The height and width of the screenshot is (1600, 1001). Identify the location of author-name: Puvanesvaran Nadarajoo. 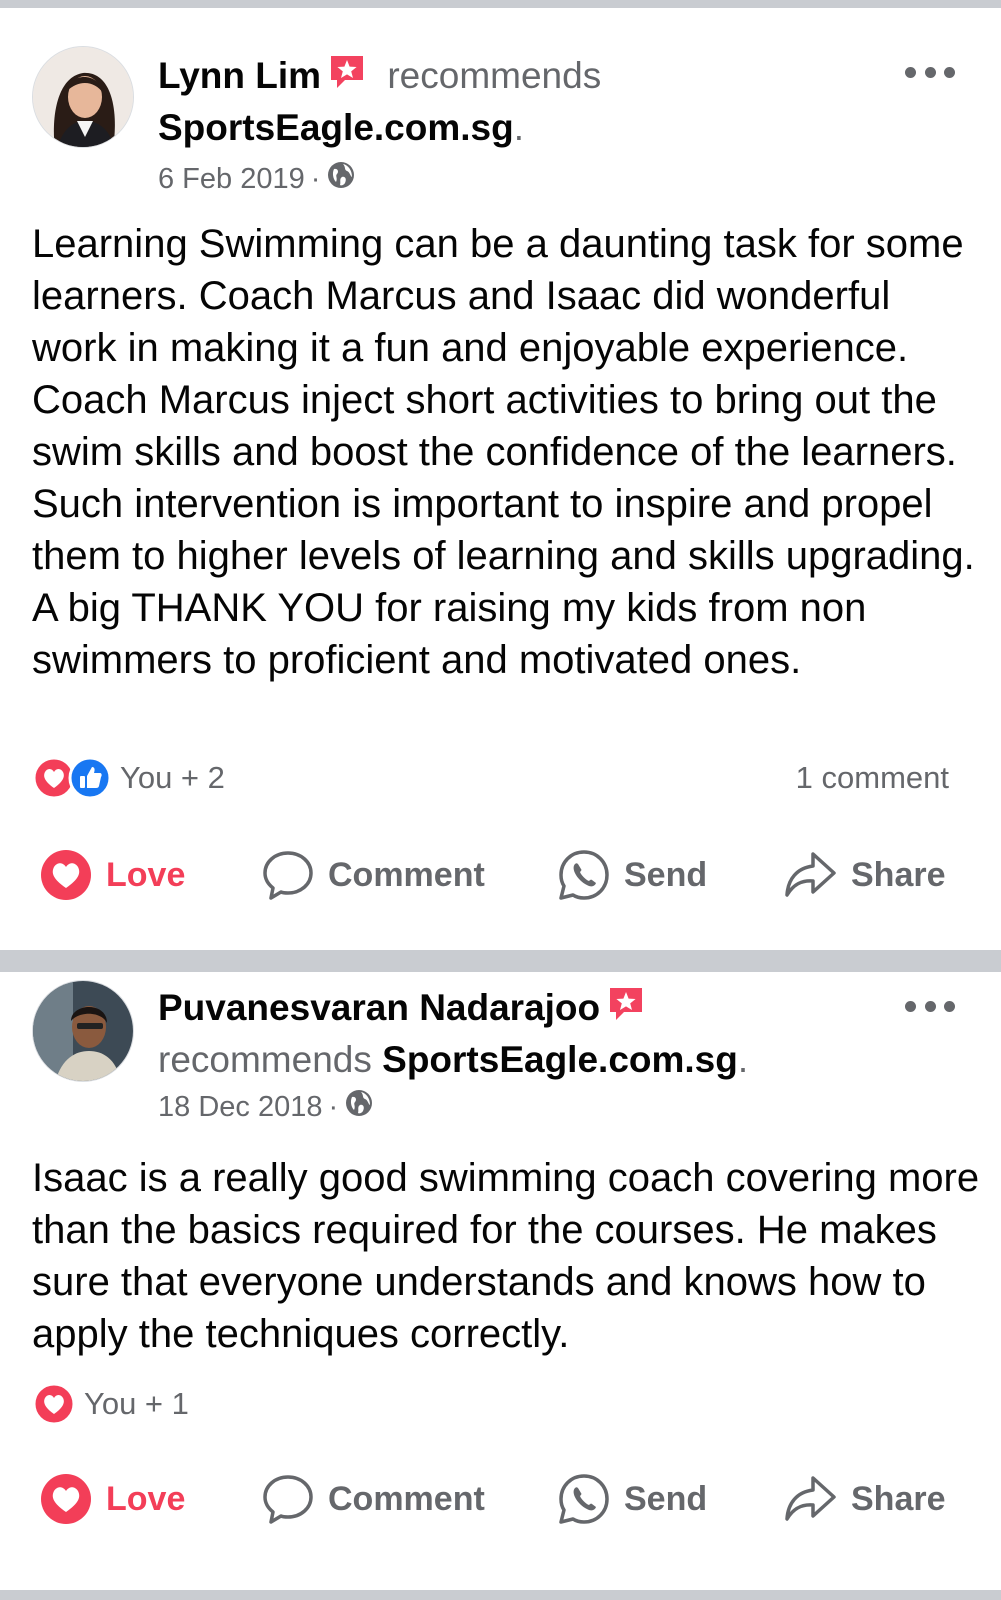
(379, 1007).